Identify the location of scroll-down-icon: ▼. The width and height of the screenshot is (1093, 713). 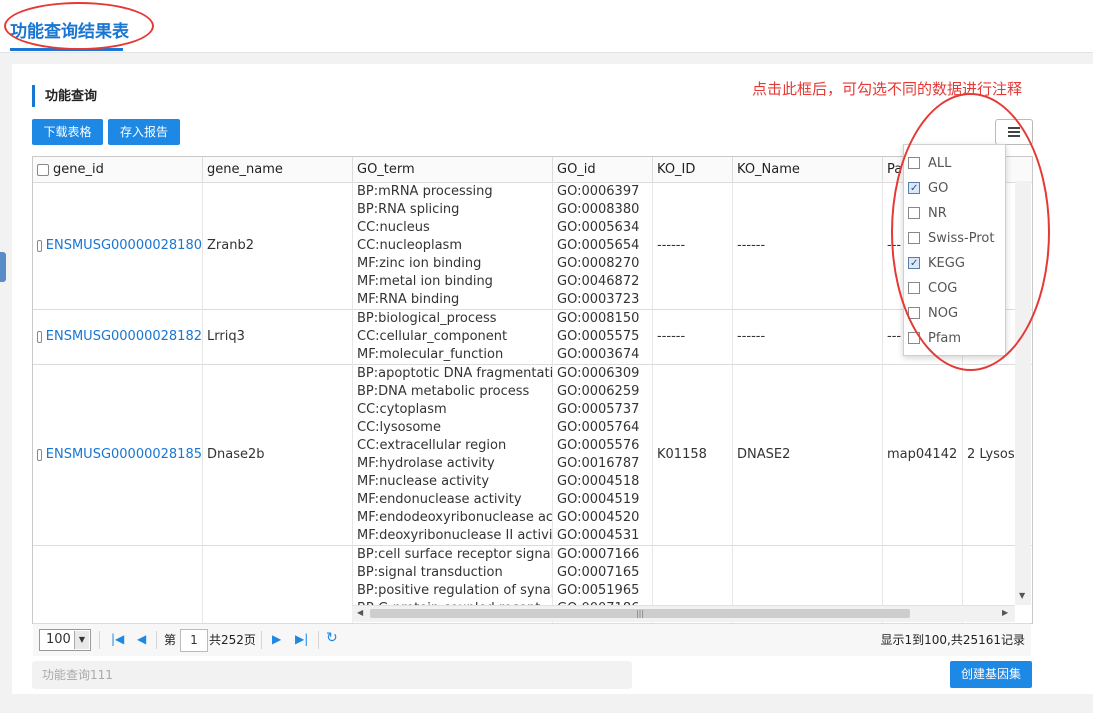
(1022, 595).